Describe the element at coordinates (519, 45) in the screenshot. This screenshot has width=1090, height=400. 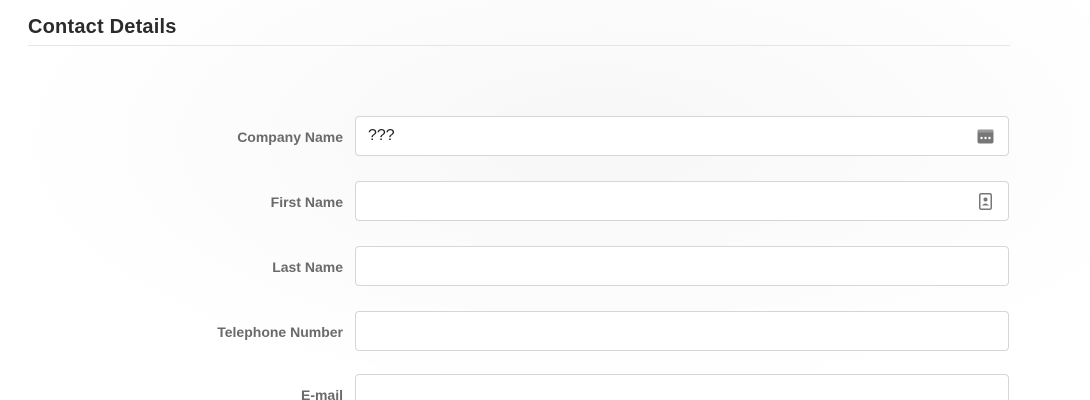
I see `section-divider` at that location.